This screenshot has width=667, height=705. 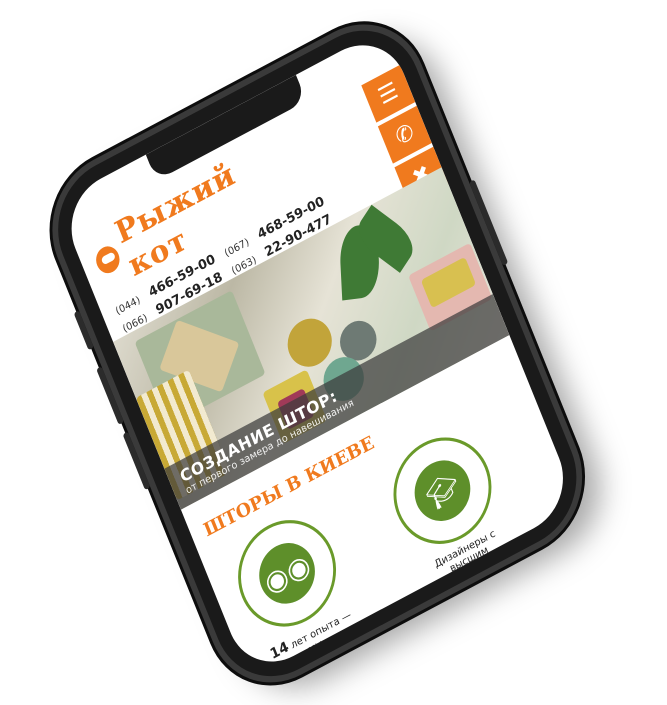 What do you see at coordinates (404, 134) in the screenshot?
I see `callback-icon: ✆` at bounding box center [404, 134].